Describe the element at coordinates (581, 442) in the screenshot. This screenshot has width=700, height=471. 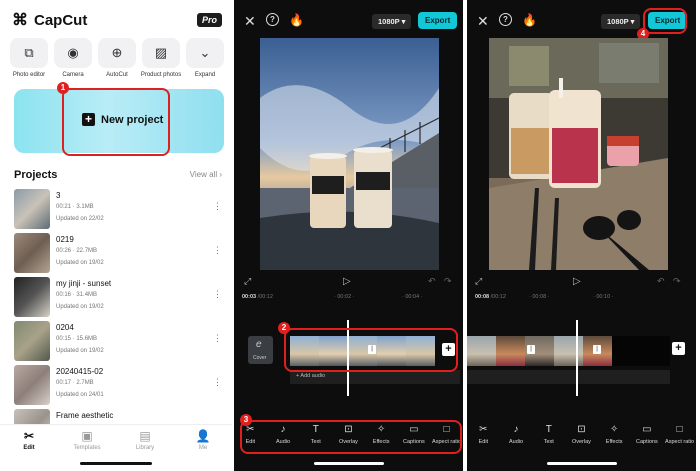
I see `toolbar-label: Overlay` at that location.